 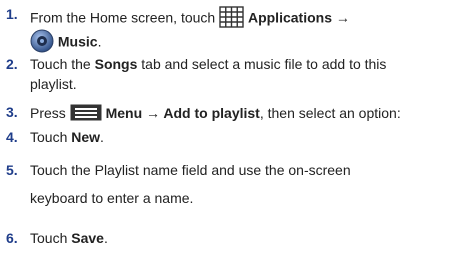 I want to click on step-number: 1., so click(x=12, y=14).